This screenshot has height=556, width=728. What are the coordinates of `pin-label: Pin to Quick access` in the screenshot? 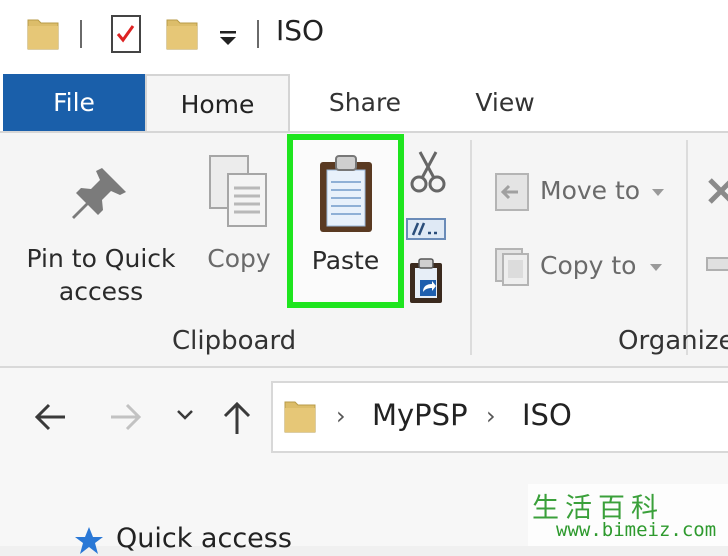 It's located at (101, 275).